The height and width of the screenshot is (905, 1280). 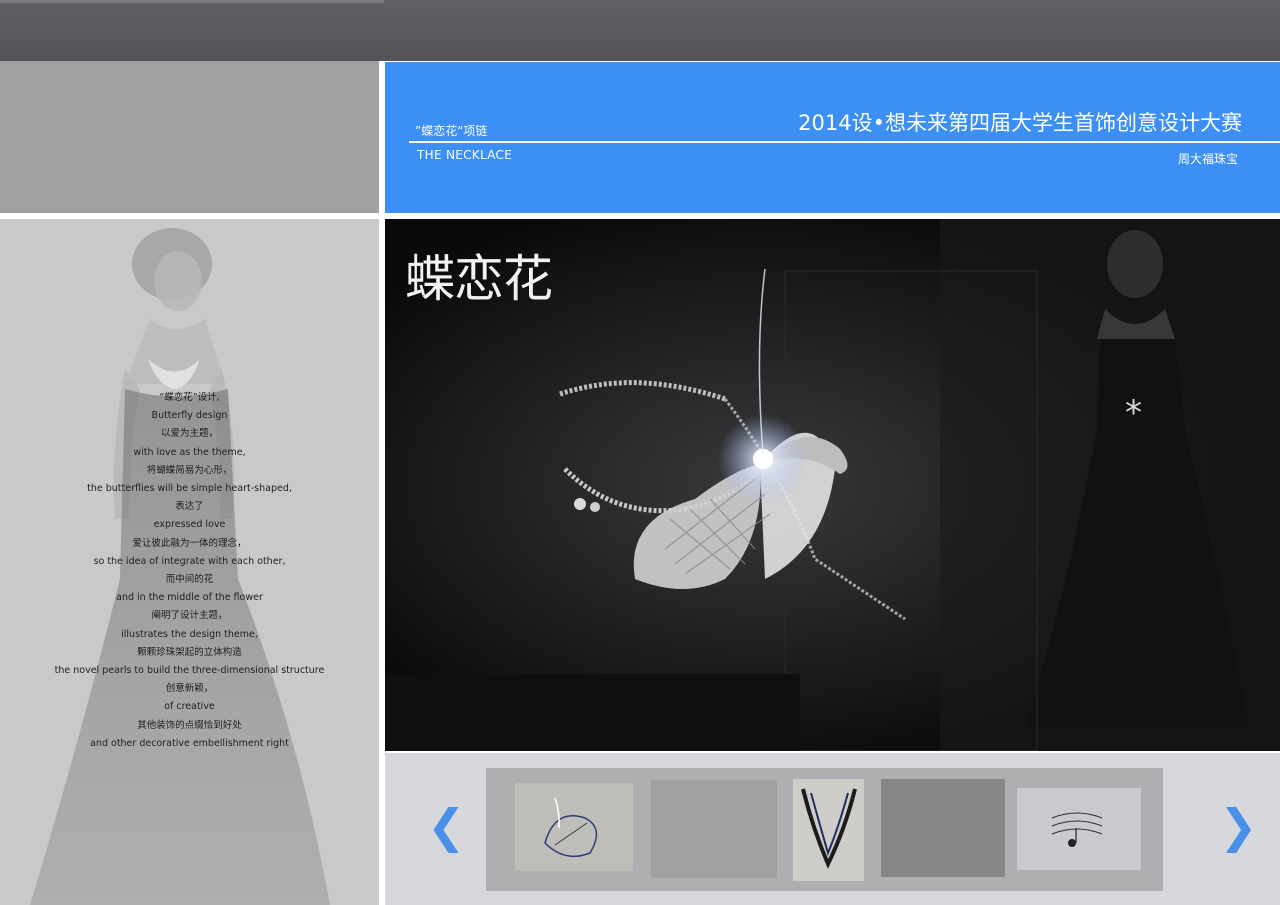 What do you see at coordinates (1207, 159) in the screenshot?
I see `brand-name: 周大福珠宝` at bounding box center [1207, 159].